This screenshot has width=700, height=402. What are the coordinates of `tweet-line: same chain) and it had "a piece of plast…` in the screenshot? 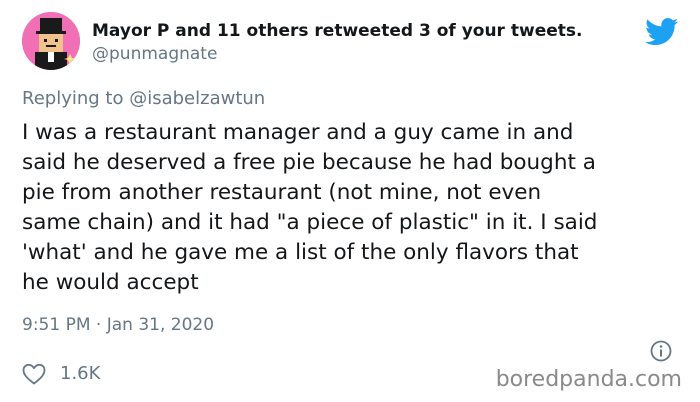 It's located at (310, 222).